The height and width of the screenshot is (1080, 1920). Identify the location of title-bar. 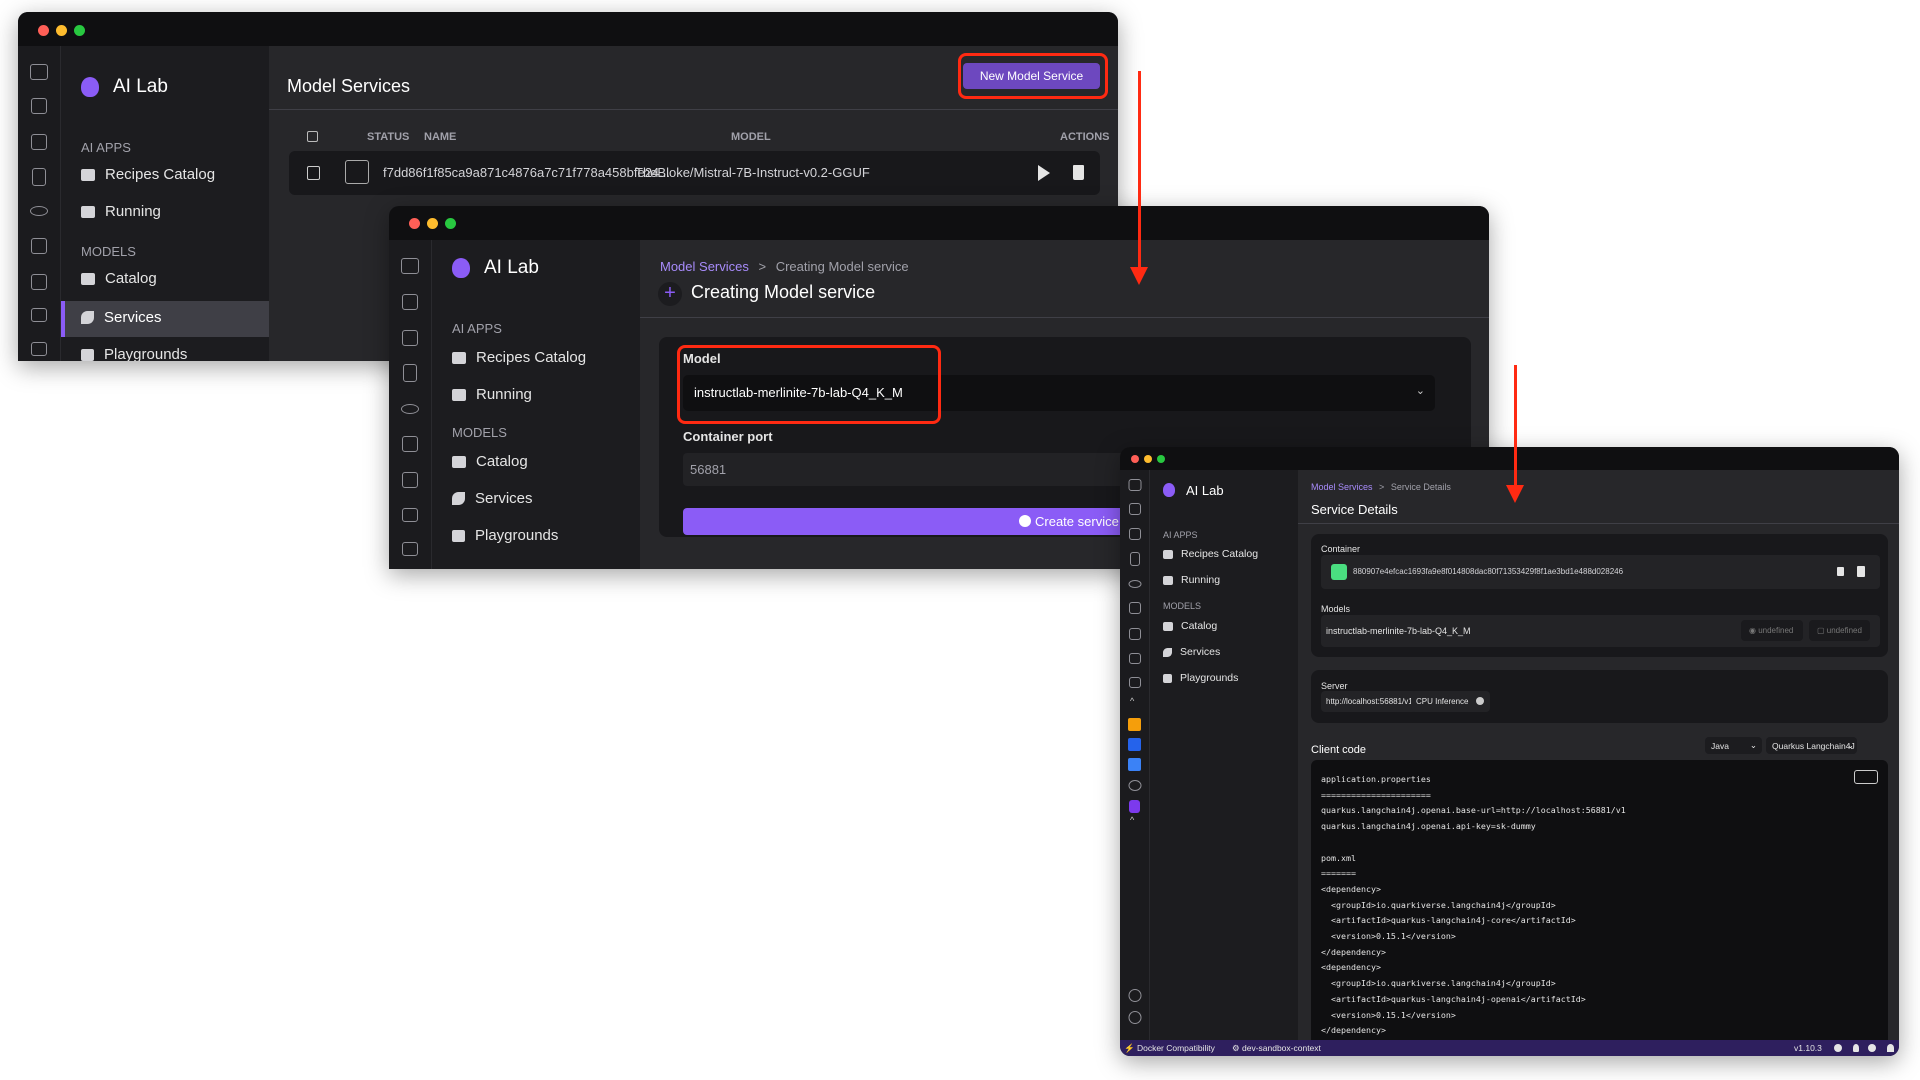
(1509, 458).